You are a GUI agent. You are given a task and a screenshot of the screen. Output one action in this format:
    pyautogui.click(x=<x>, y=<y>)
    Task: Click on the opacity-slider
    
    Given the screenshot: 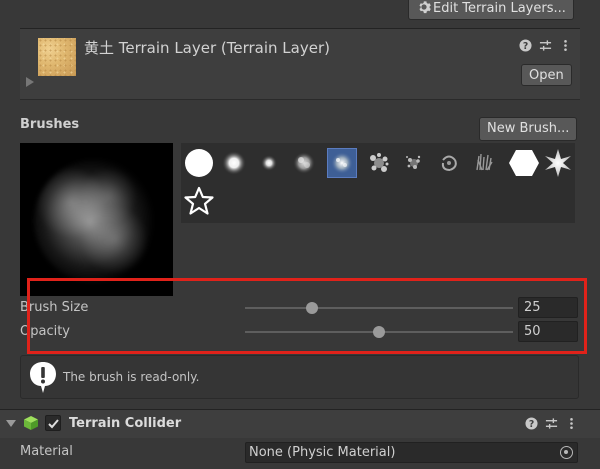 What is the action you would take?
    pyautogui.click(x=379, y=332)
    